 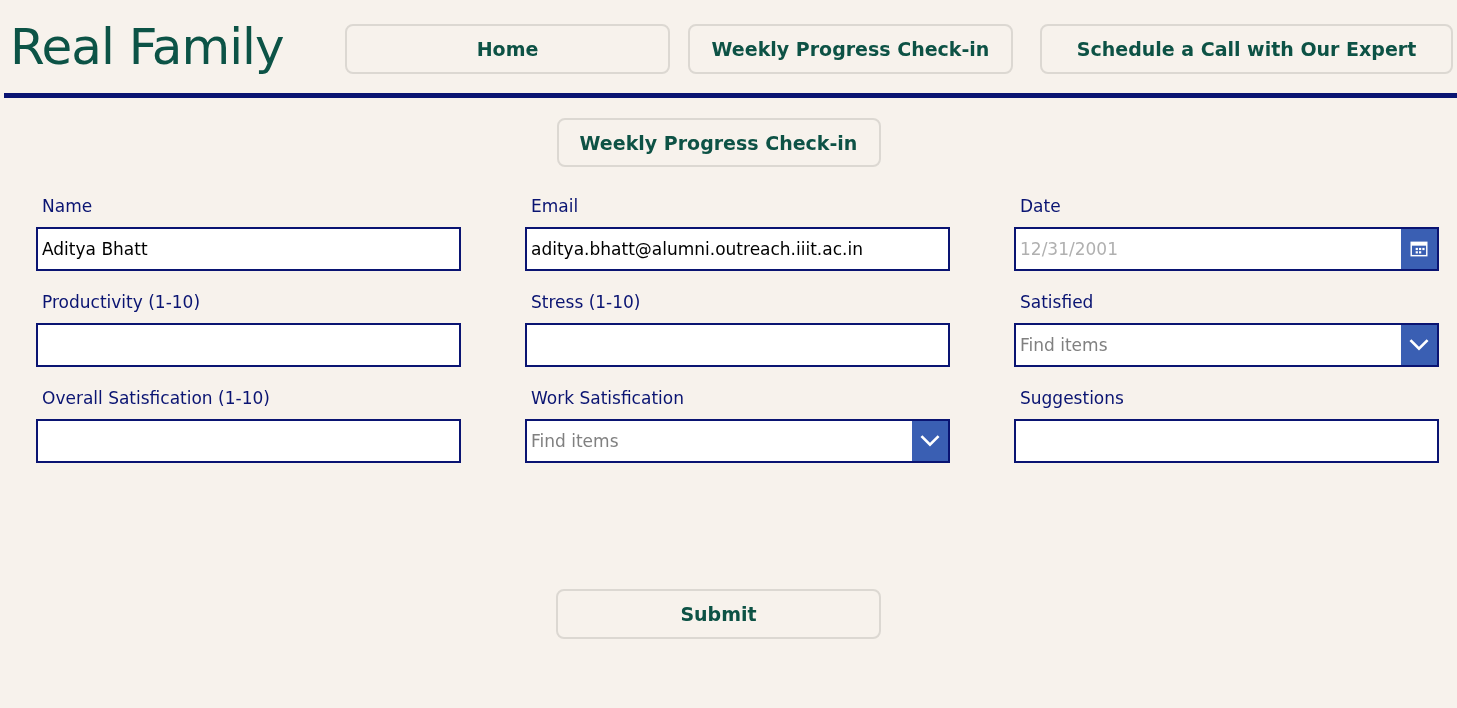 I want to click on field-label: Work Satisfication, so click(x=607, y=398).